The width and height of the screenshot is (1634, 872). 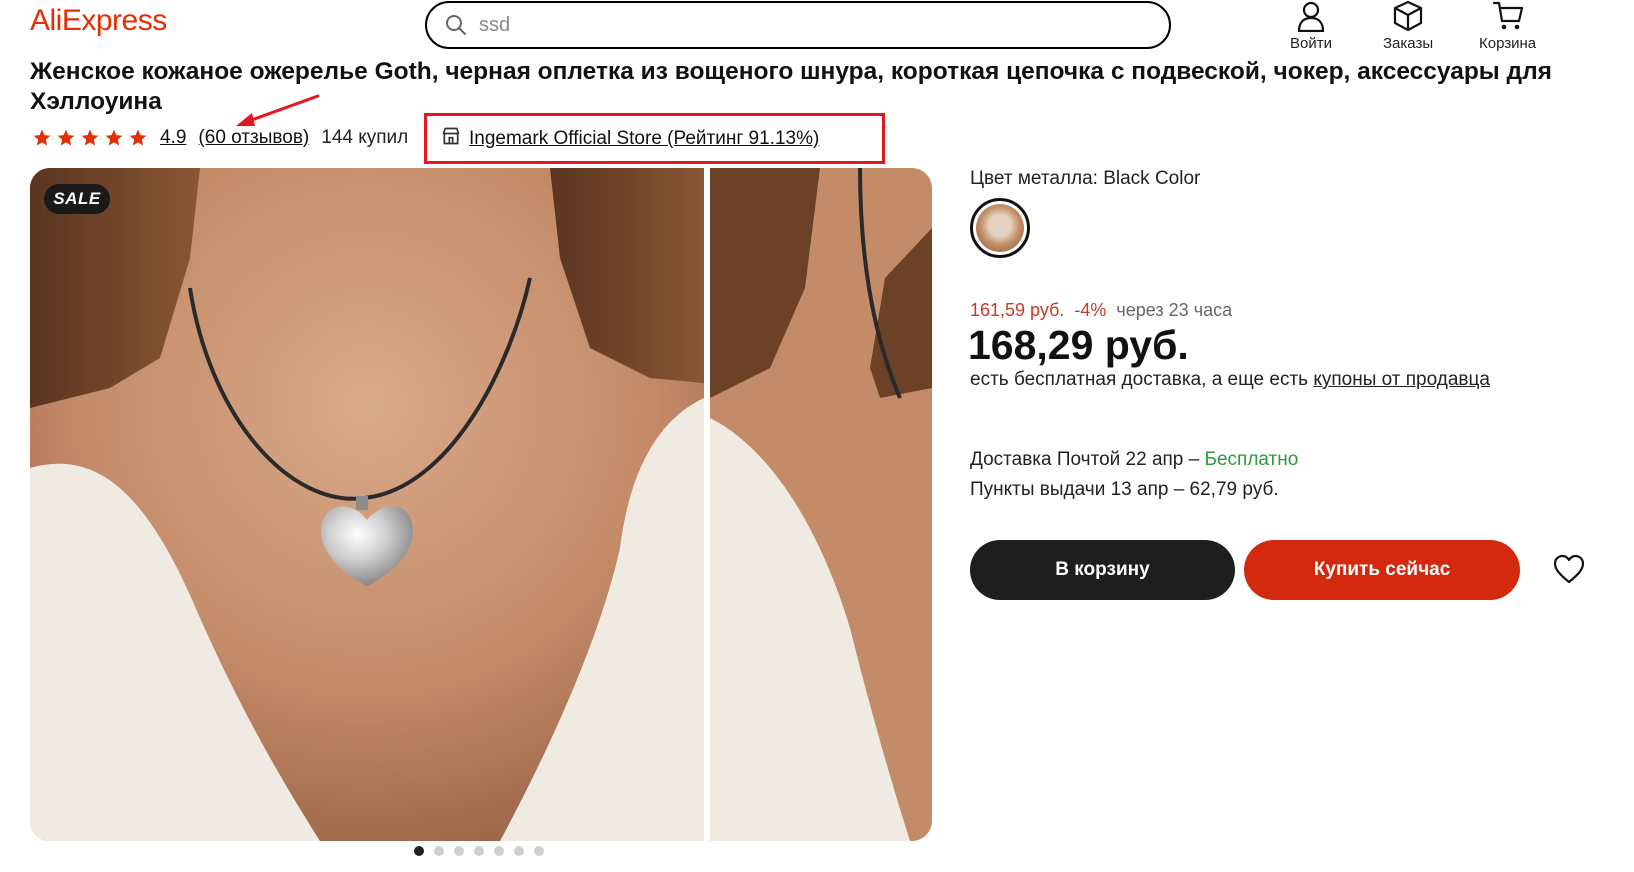 I want to click on nav-login-label: Войти, so click(x=1311, y=43).